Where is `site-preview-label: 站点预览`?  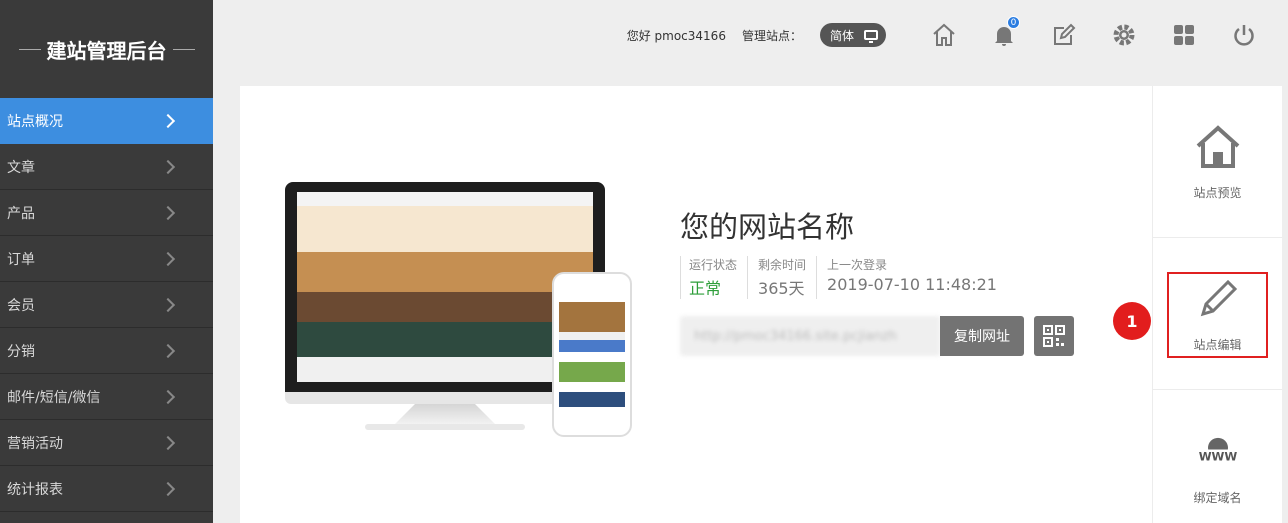 site-preview-label: 站点预览 is located at coordinates (1217, 193).